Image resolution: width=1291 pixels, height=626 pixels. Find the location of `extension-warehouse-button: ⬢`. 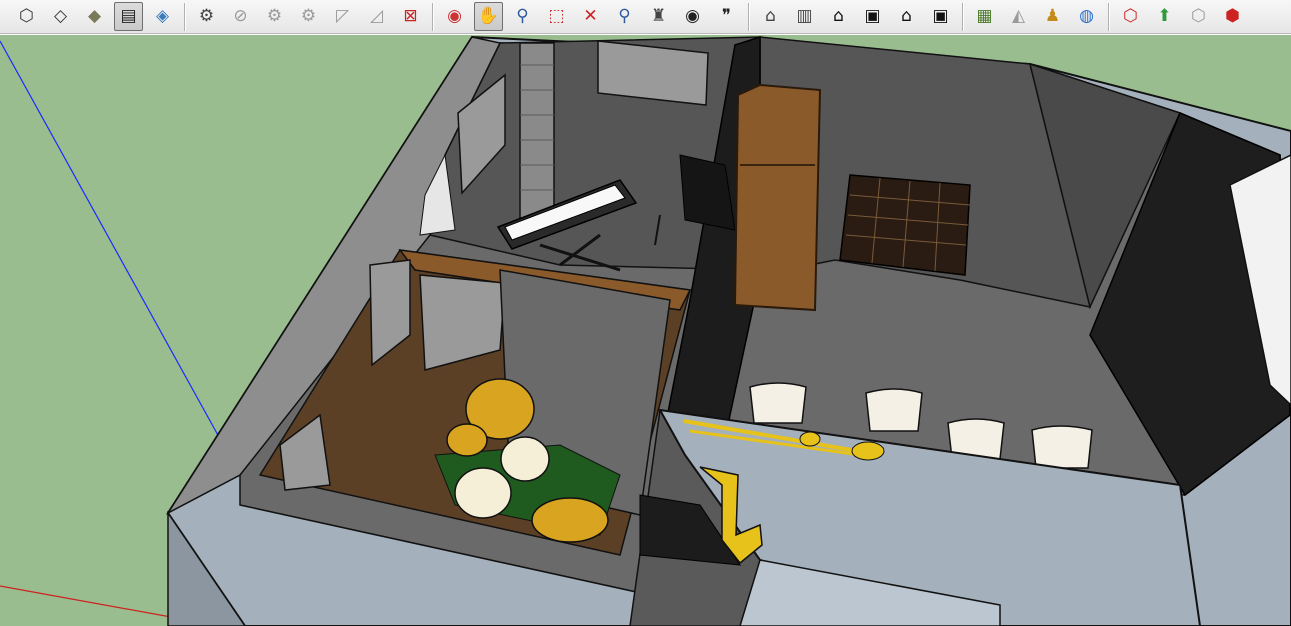

extension-warehouse-button: ⬢ is located at coordinates (1232, 16).